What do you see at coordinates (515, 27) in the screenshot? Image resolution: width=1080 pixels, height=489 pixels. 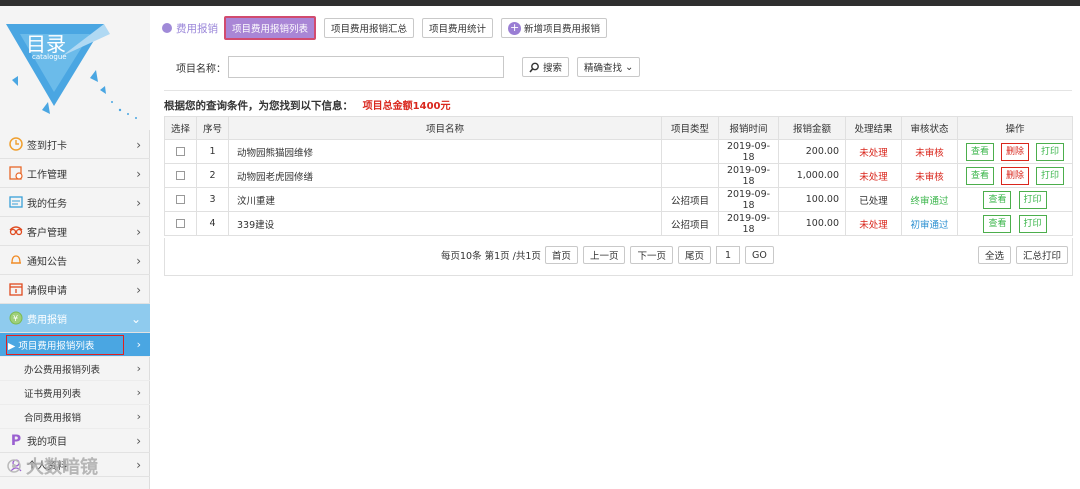 I see `plus-icon: +` at bounding box center [515, 27].